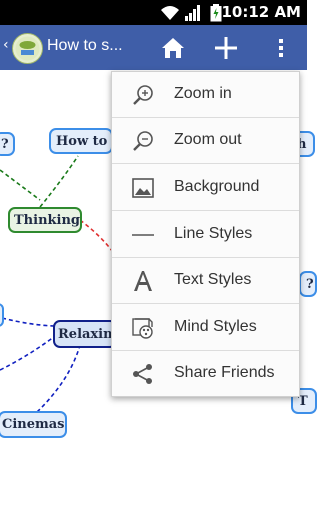 The image size is (320, 512). What do you see at coordinates (153, 12) in the screenshot?
I see `status-bar: 10:12 AM` at bounding box center [153, 12].